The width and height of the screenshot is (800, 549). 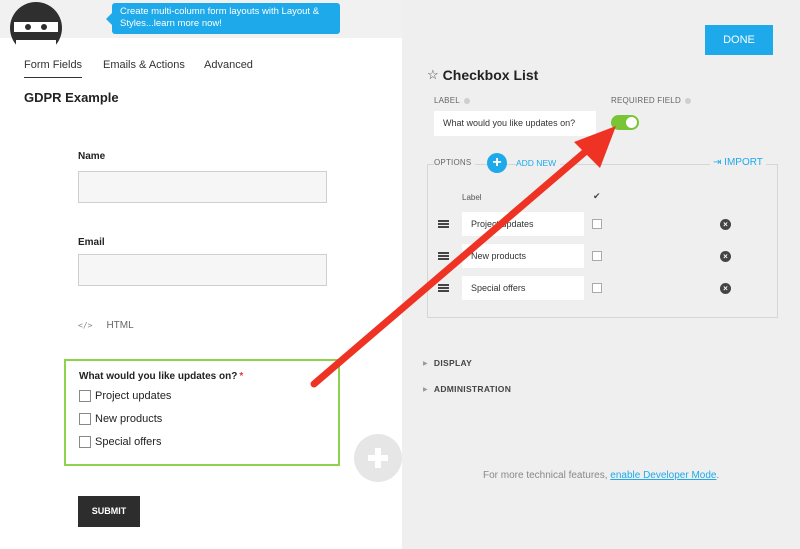 I want to click on section-administration: ▶ ADMINISTRATION, so click(x=467, y=389).